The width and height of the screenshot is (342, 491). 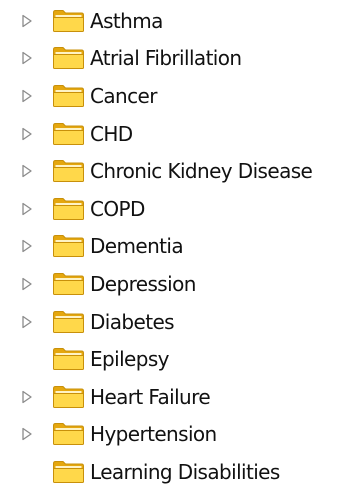 What do you see at coordinates (166, 58) in the screenshot?
I see `tree-item-label: Atrial Fibrillation` at bounding box center [166, 58].